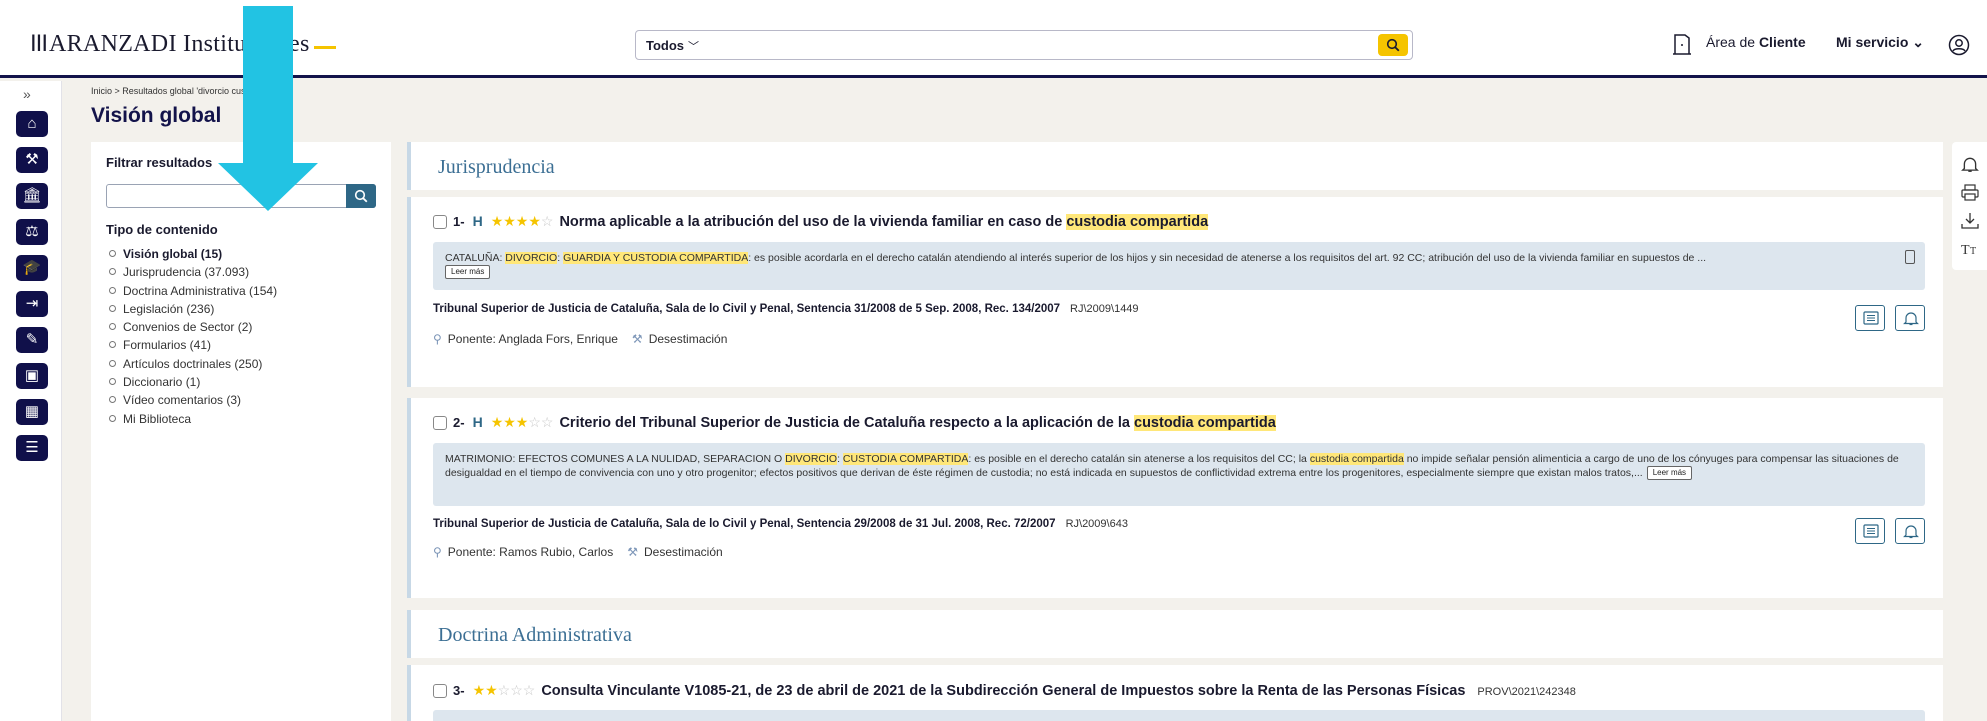 The height and width of the screenshot is (721, 1987). I want to click on filter-search-button, so click(361, 196).